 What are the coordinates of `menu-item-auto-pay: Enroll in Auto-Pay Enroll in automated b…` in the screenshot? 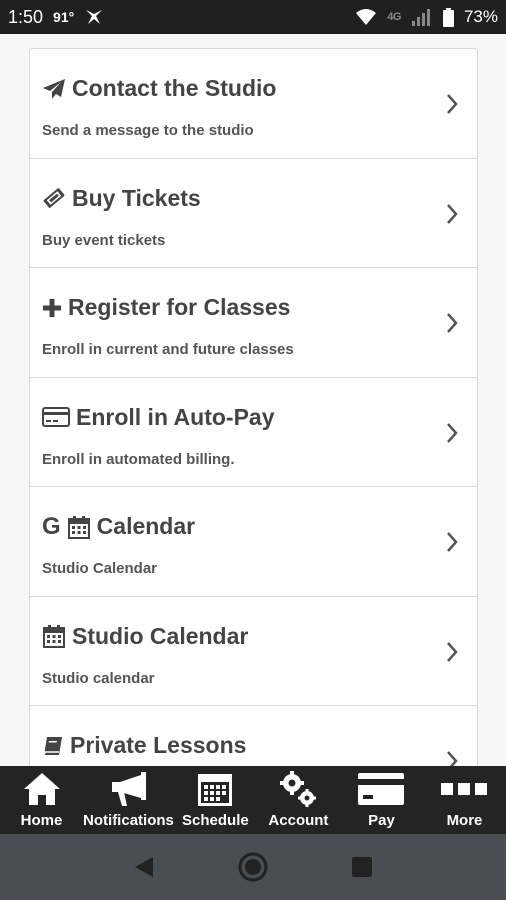 It's located at (253, 432).